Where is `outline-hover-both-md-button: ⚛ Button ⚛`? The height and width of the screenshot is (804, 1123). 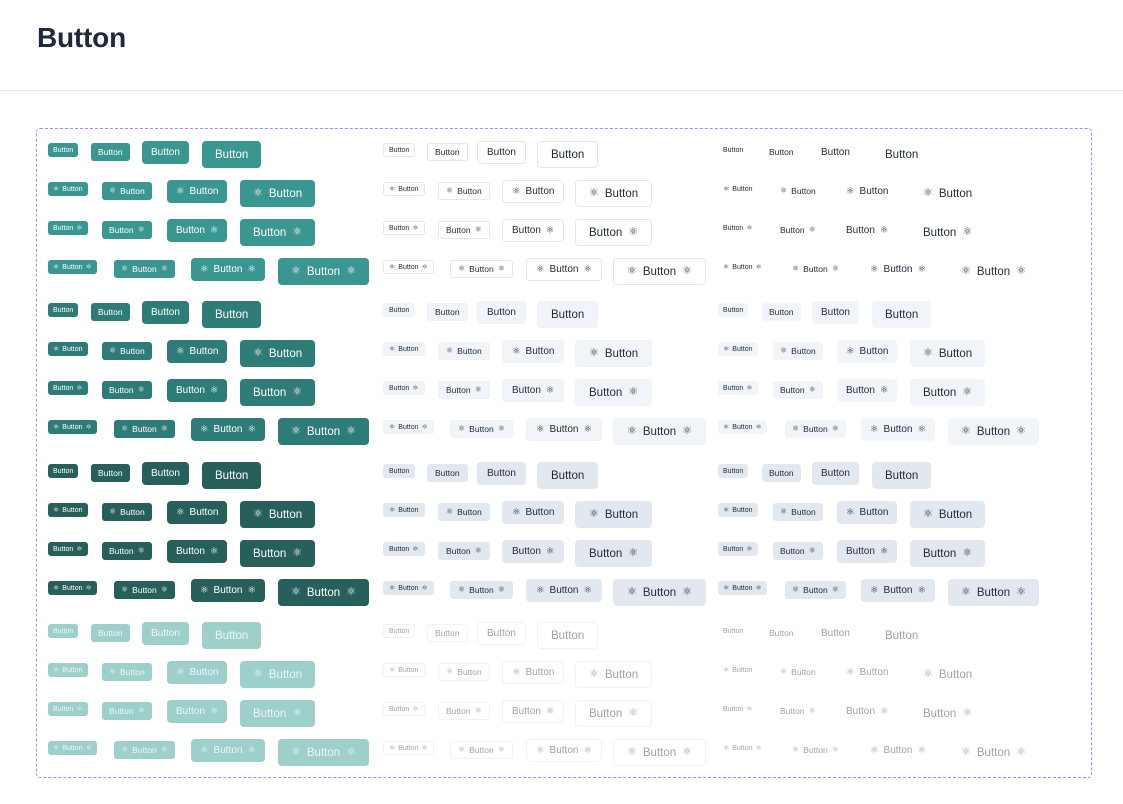 outline-hover-both-md-button: ⚛ Button ⚛ is located at coordinates (564, 429).